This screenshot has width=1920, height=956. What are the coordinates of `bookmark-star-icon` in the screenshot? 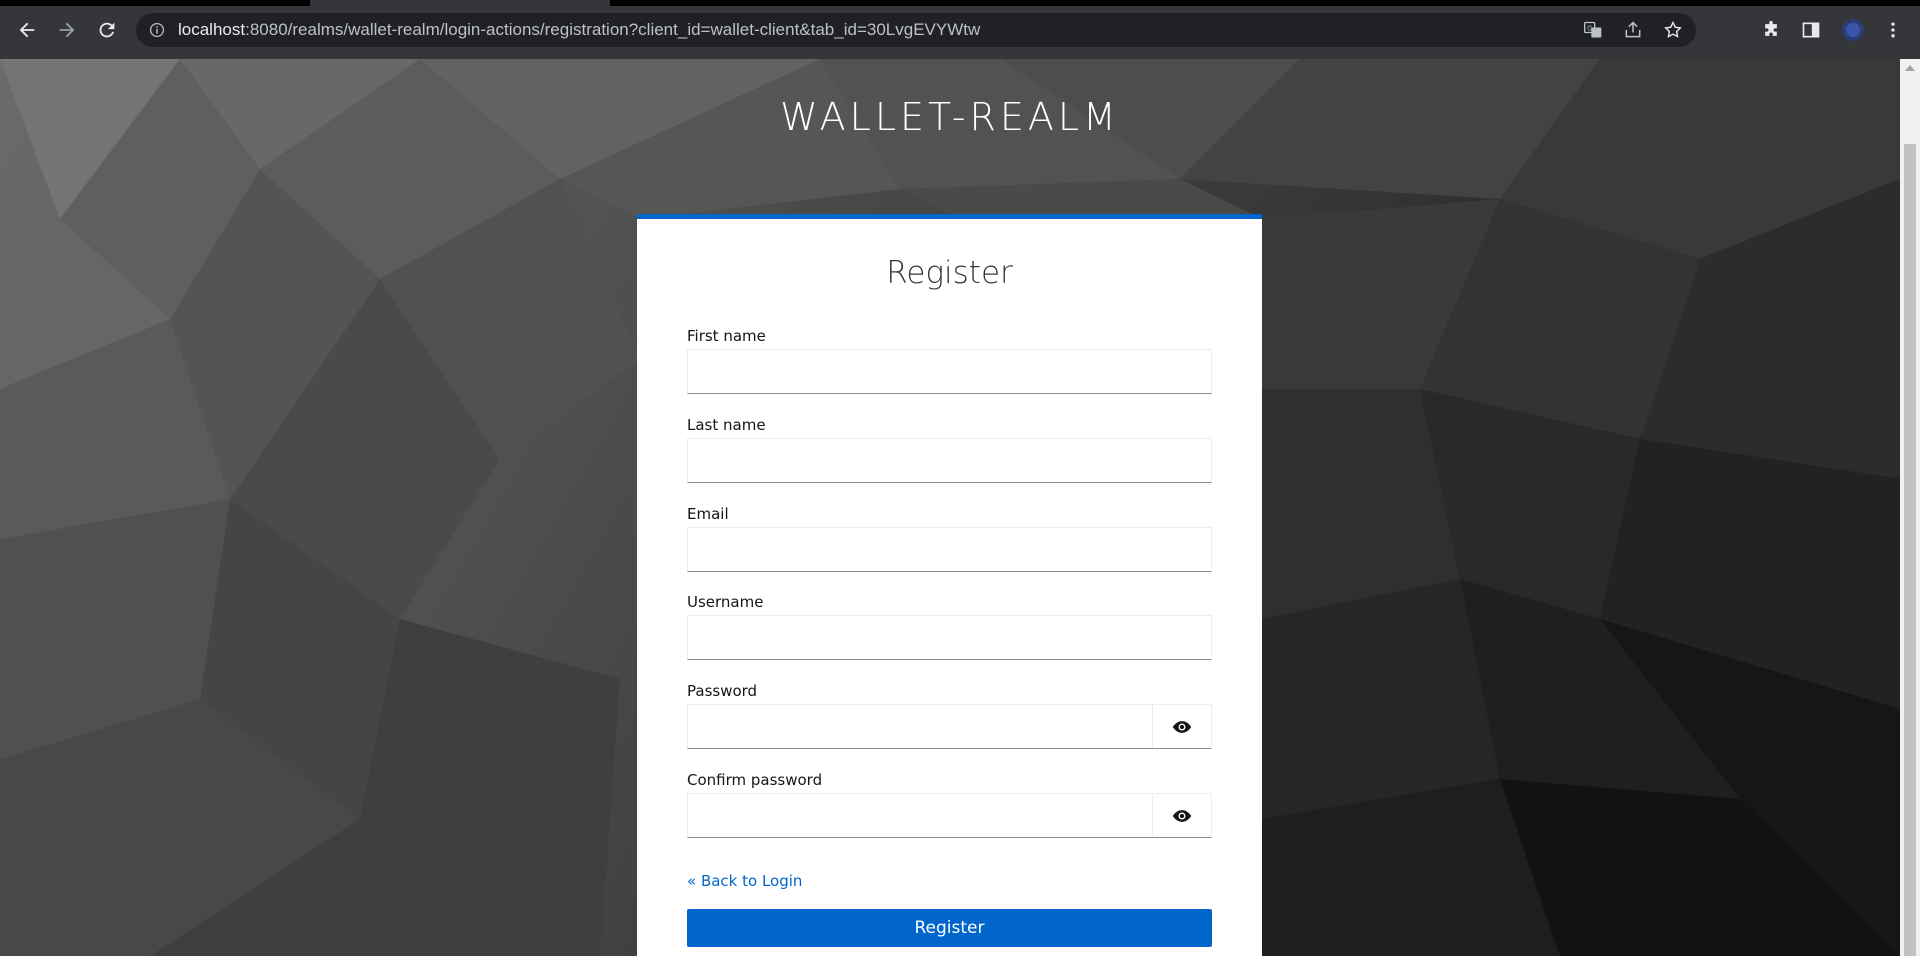 It's located at (1673, 30).